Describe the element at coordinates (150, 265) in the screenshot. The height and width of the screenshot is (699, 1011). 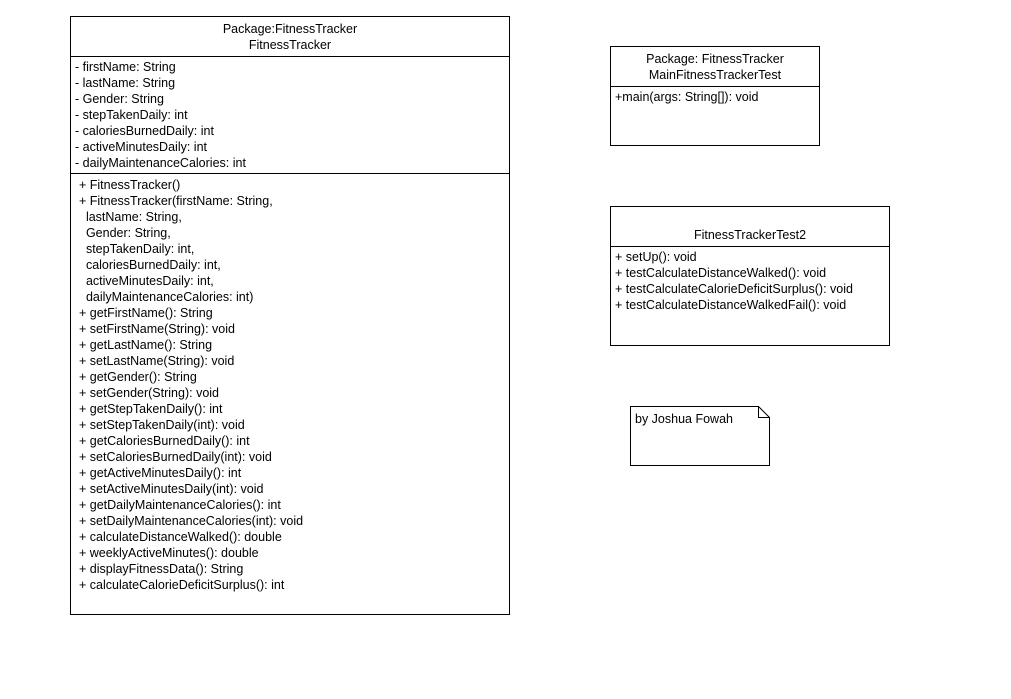
I see `operation: caloriesBurnedDaily: int,` at that location.